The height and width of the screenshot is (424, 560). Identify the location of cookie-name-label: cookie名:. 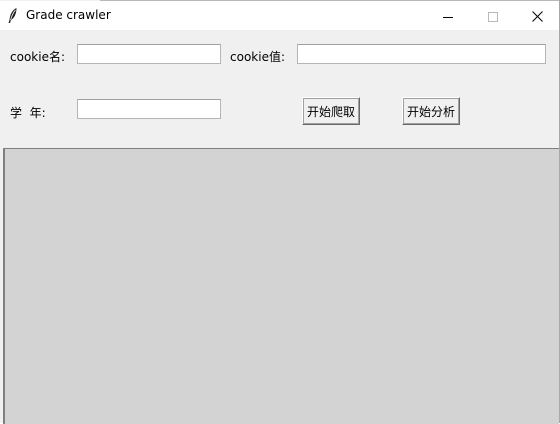
(37, 57).